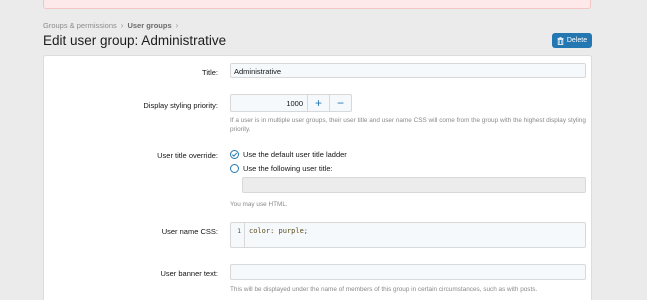 The width and height of the screenshot is (647, 300). I want to click on username-css-label: User name CSS:, so click(189, 231).